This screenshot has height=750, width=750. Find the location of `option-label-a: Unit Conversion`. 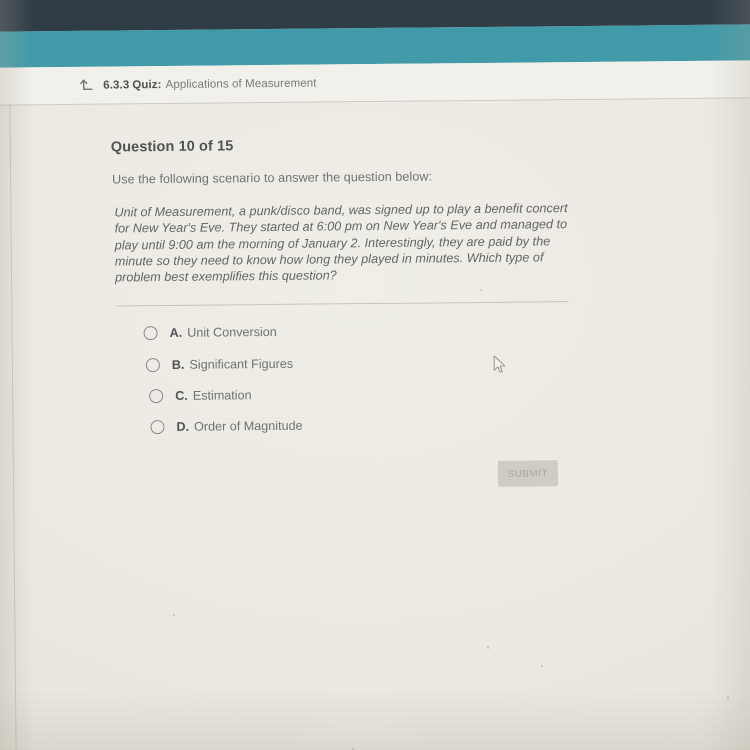

option-label-a: Unit Conversion is located at coordinates (232, 332).